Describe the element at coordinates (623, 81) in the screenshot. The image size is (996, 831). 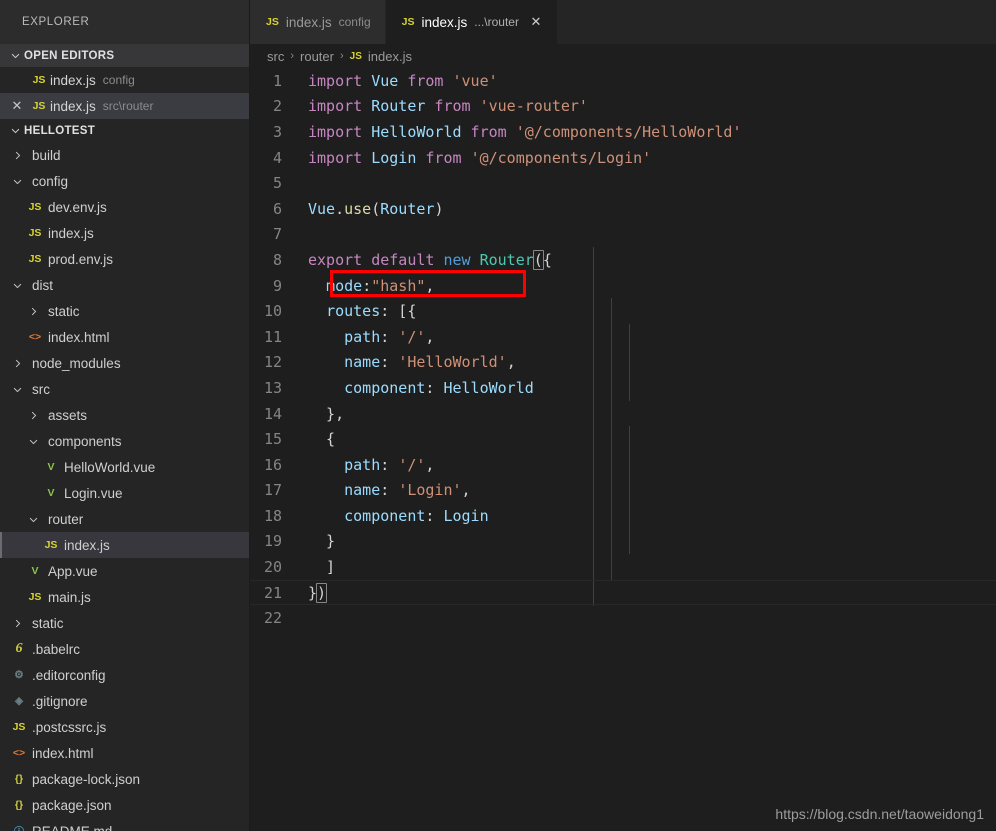
I see `code-line: 1 import Vue from 'vue'` at that location.